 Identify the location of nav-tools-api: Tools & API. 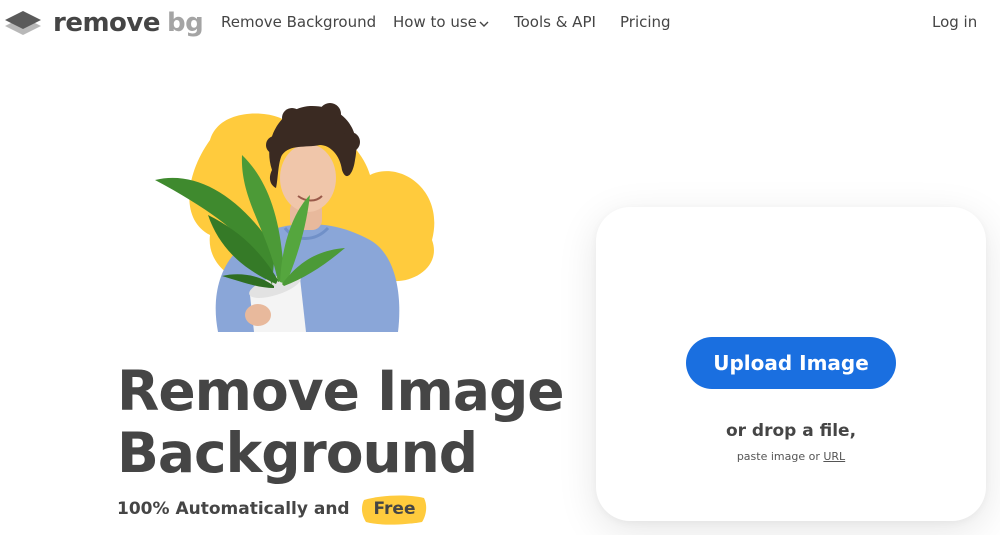
(555, 22).